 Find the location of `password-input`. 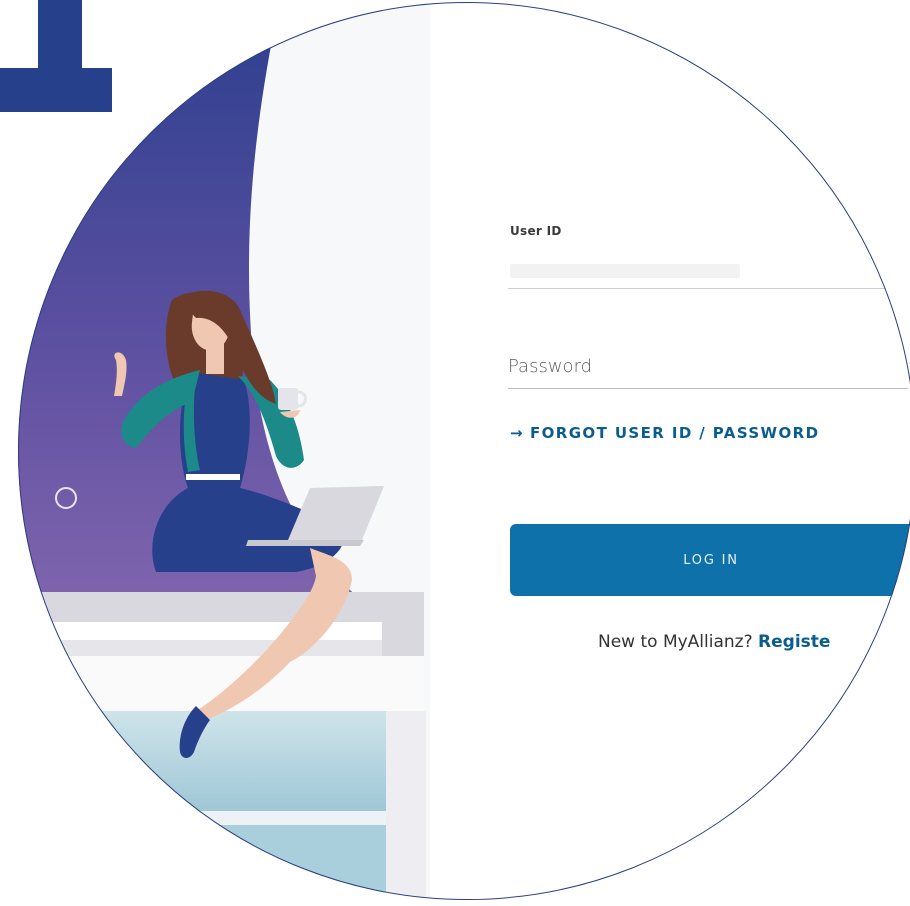

password-input is located at coordinates (708, 366).